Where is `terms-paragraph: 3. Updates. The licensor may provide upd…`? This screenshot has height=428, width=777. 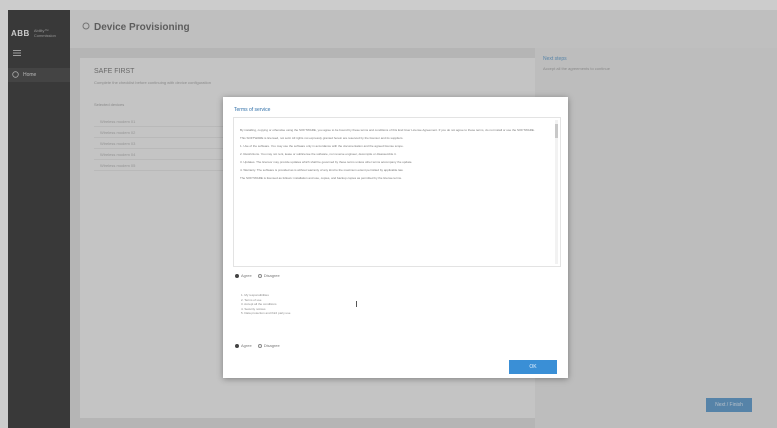
terms-paragraph: 3. Updates. The licensor may provide upd… is located at coordinates (326, 162).